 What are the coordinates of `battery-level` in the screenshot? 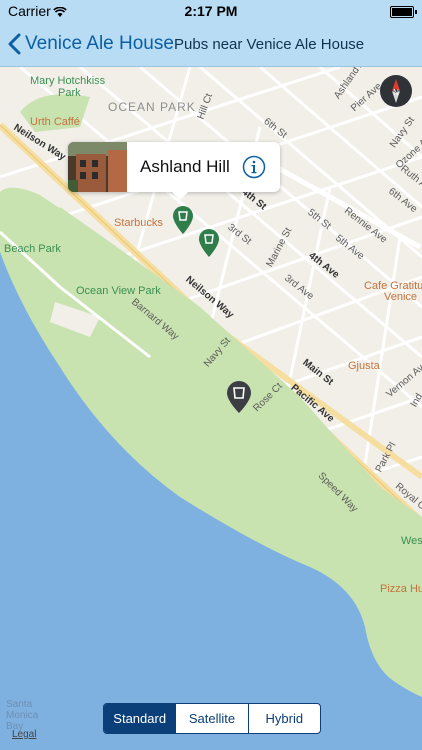 It's located at (402, 12).